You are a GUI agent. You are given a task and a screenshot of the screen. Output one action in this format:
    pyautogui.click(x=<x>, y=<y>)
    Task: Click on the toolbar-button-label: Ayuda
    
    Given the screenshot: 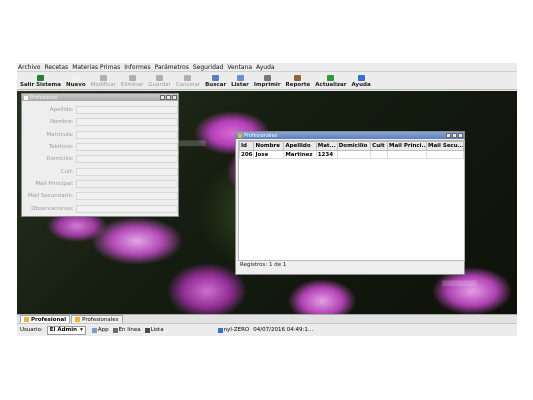 What is the action you would take?
    pyautogui.click(x=361, y=85)
    